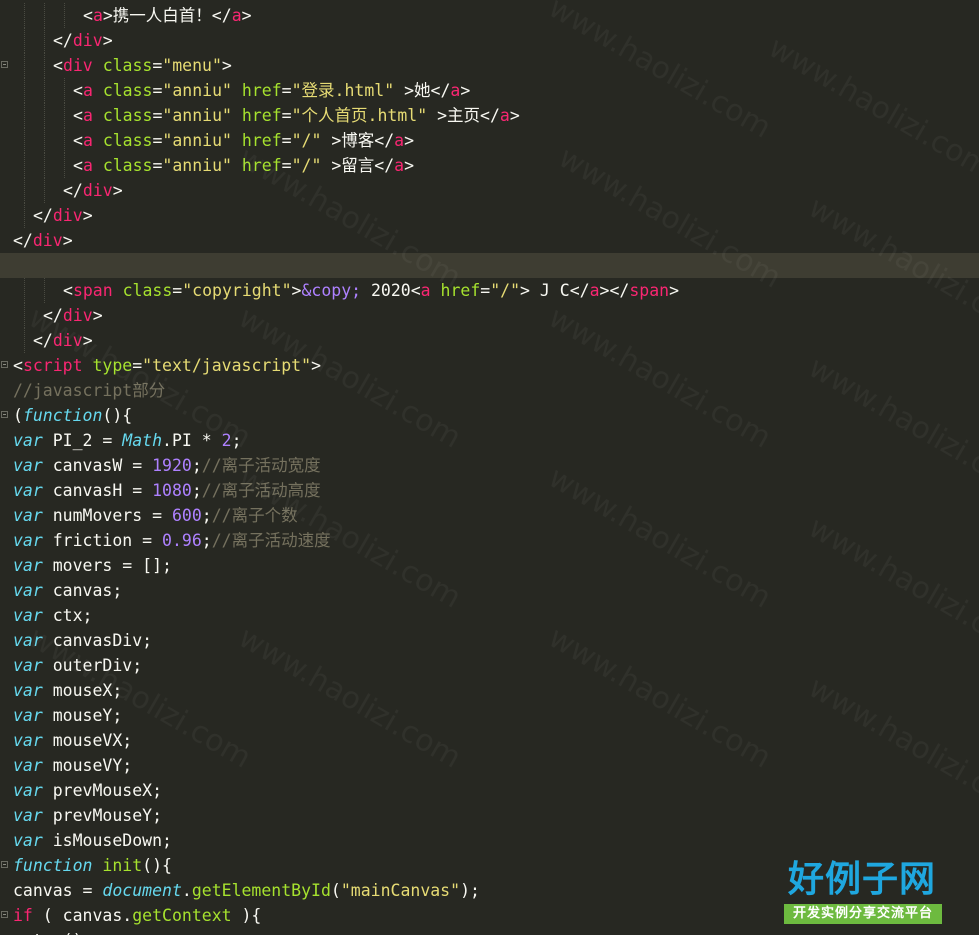  Describe the element at coordinates (67, 715) in the screenshot. I see `code-text: var mouseY;` at that location.